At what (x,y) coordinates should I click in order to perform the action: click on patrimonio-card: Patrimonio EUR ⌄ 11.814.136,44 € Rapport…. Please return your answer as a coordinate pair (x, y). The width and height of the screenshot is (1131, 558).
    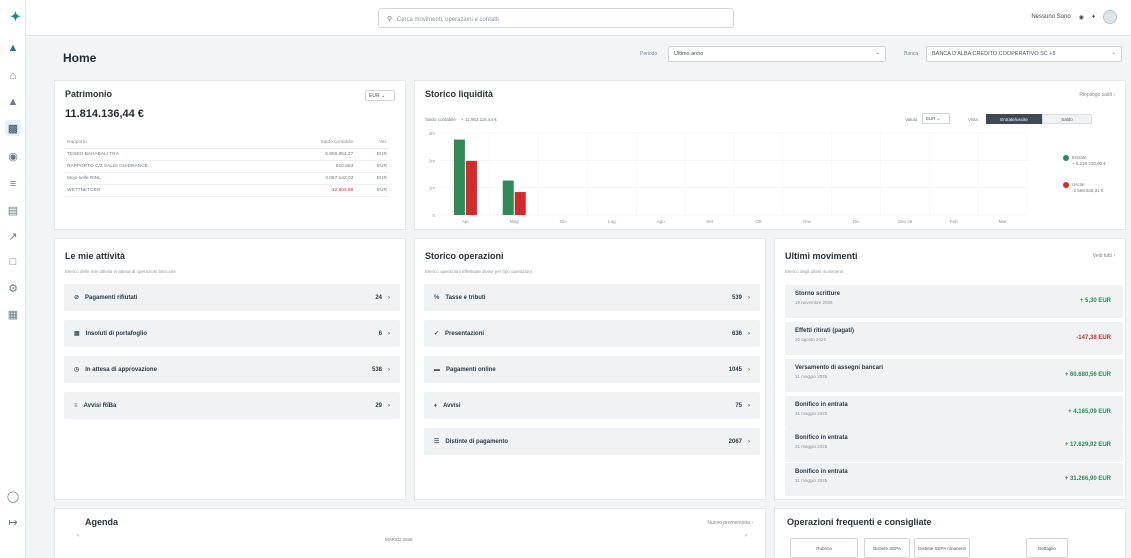
    Looking at the image, I should click on (230, 155).